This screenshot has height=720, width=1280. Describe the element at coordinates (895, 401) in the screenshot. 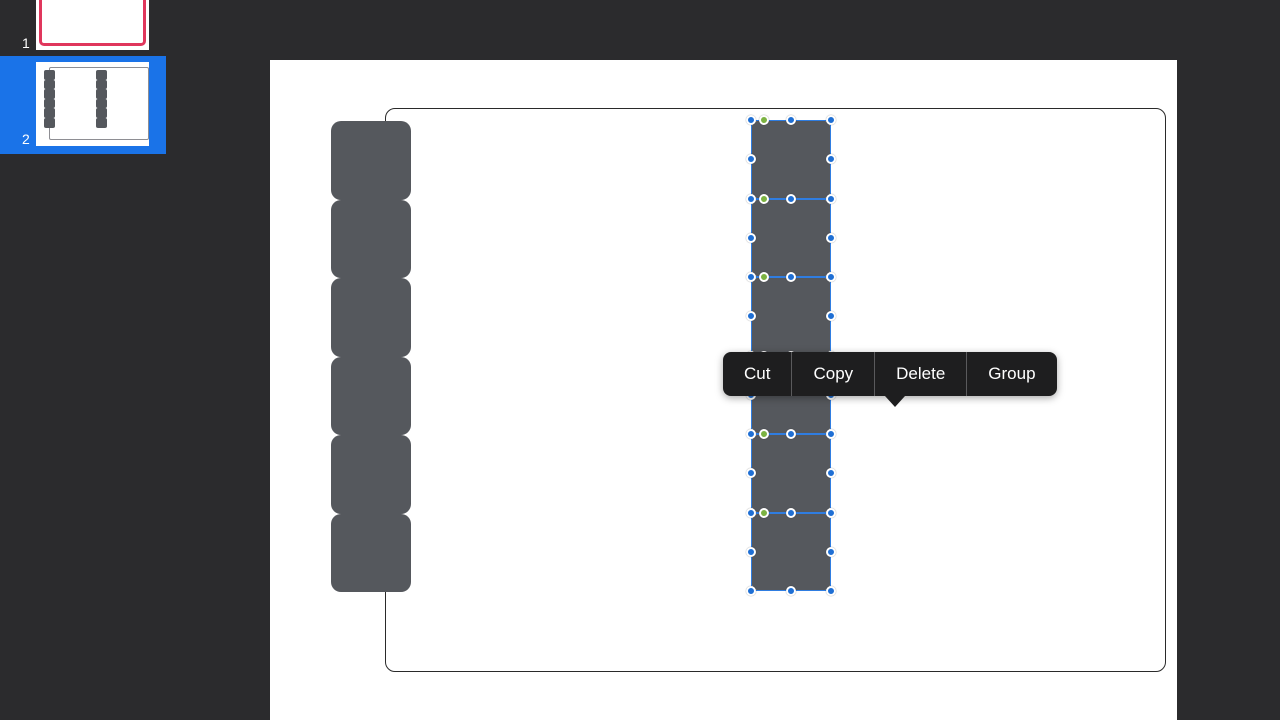

I see `context-menu-pointer` at that location.